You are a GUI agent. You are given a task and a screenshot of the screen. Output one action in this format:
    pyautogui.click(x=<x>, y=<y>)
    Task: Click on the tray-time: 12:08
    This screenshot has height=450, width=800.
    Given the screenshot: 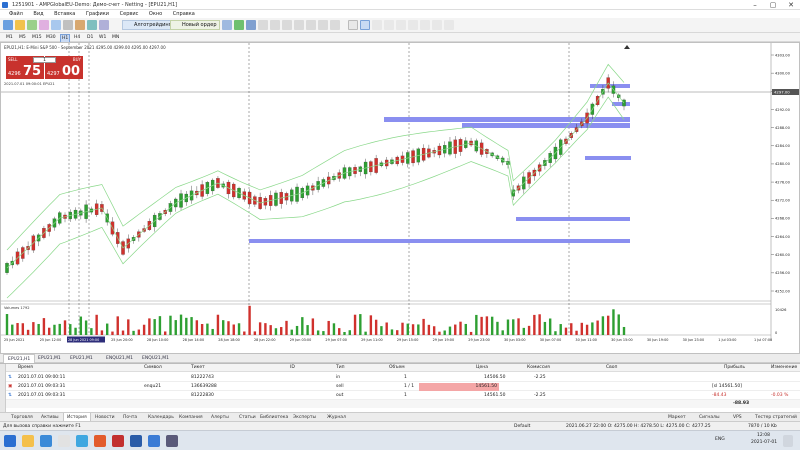 What is the action you would take?
    pyautogui.click(x=763, y=435)
    